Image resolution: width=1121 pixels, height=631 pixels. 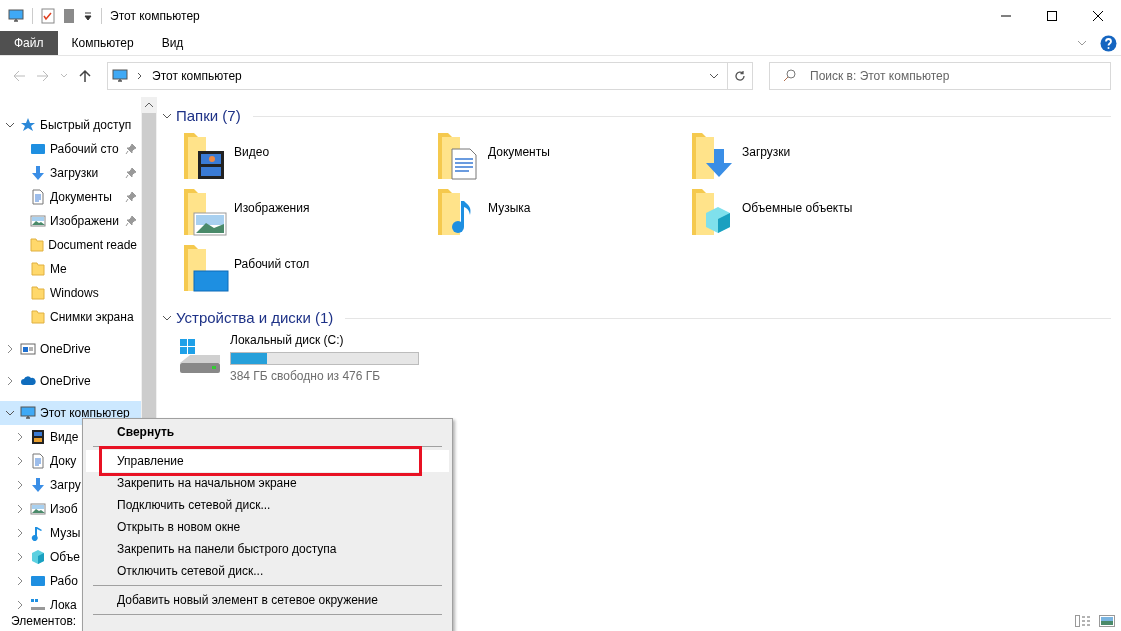 I want to click on tree-label: Документы, so click(x=81, y=197).